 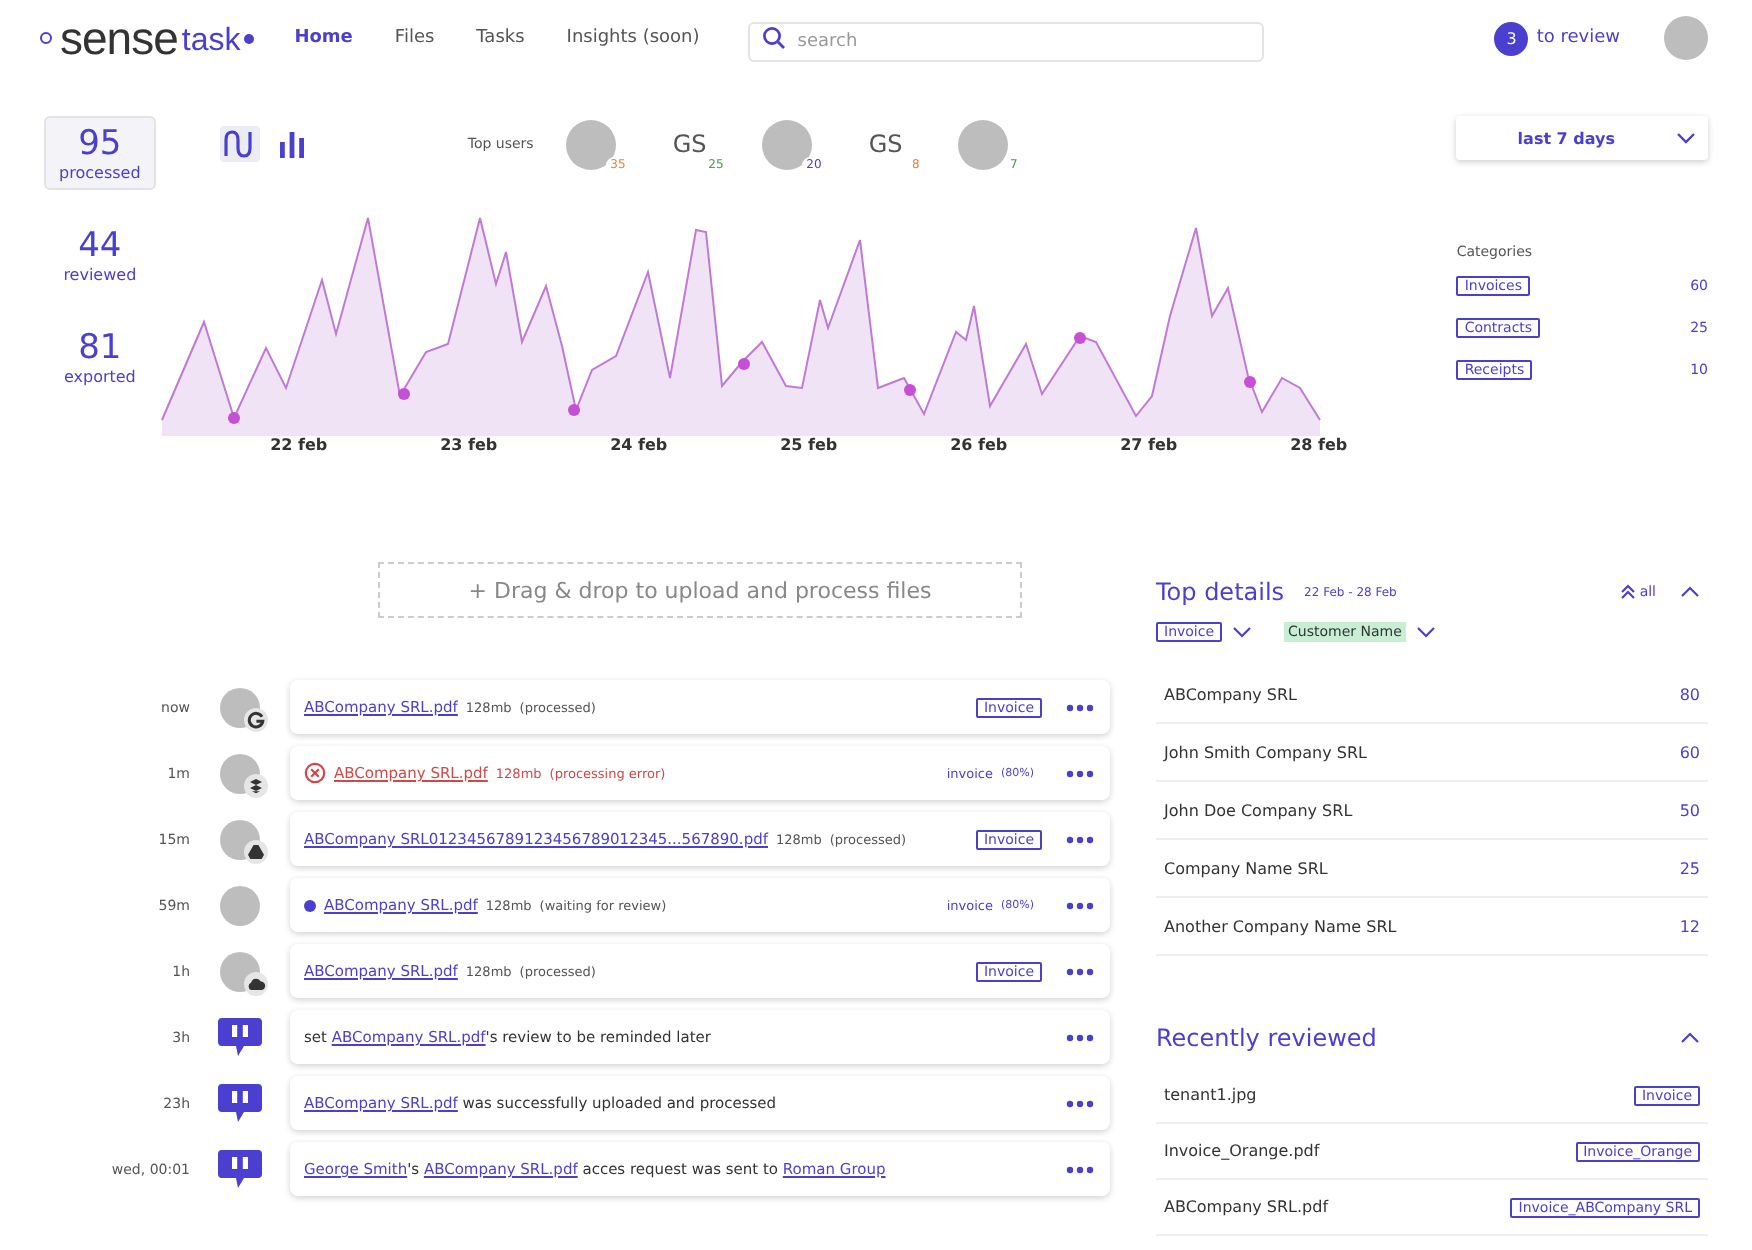 I want to click on stat-value: 95, so click(x=100, y=144).